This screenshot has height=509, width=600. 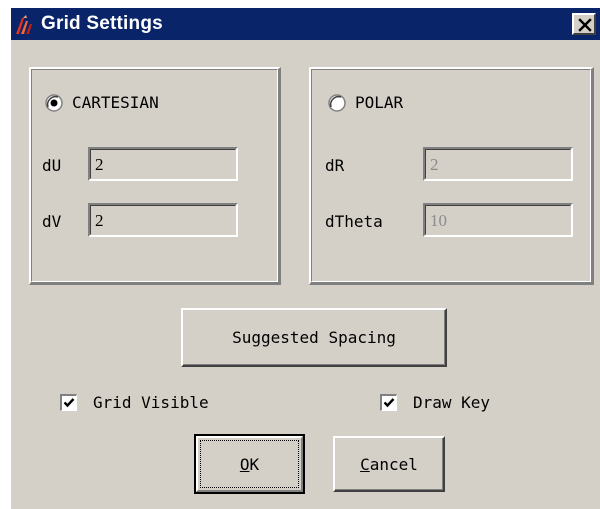 I want to click on du-label: dU, so click(x=52, y=165).